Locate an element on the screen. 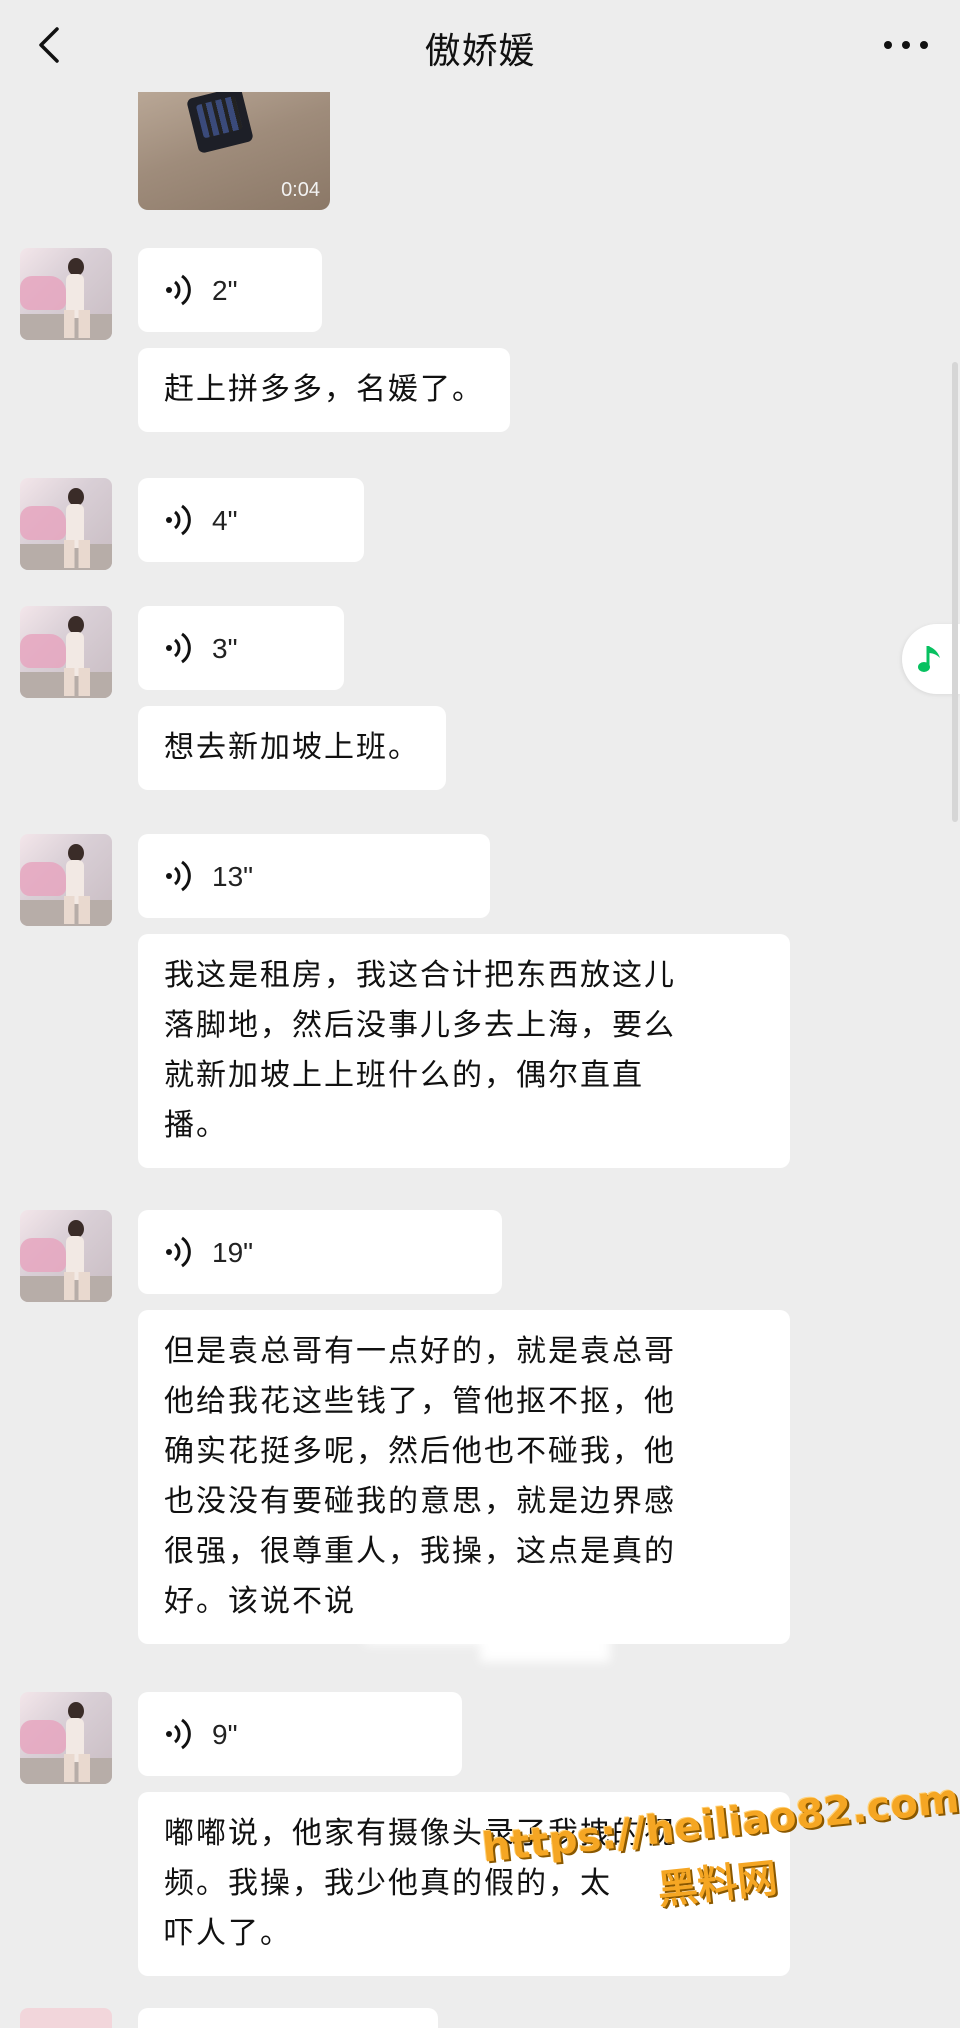  voice-message: 2" is located at coordinates (230, 290).